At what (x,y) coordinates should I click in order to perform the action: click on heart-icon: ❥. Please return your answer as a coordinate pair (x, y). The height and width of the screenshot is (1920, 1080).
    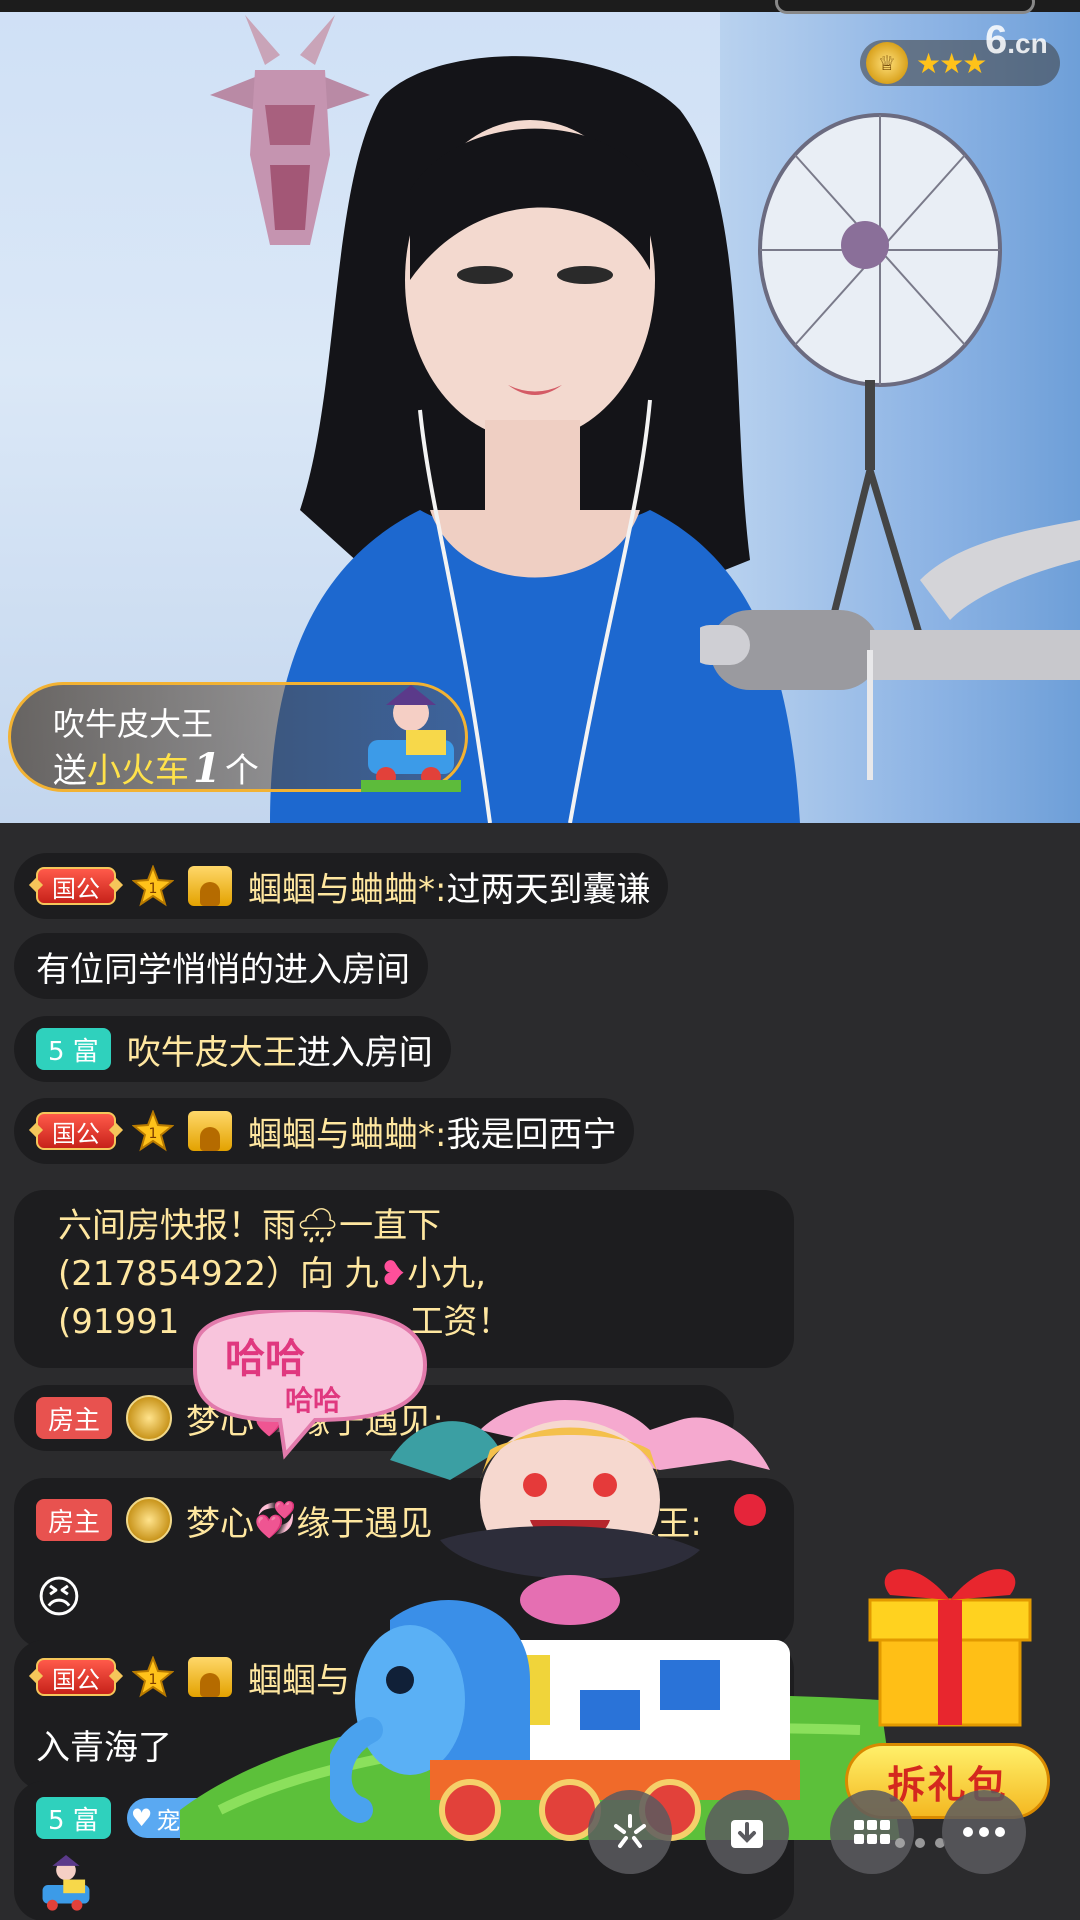
    Looking at the image, I should click on (393, 1274).